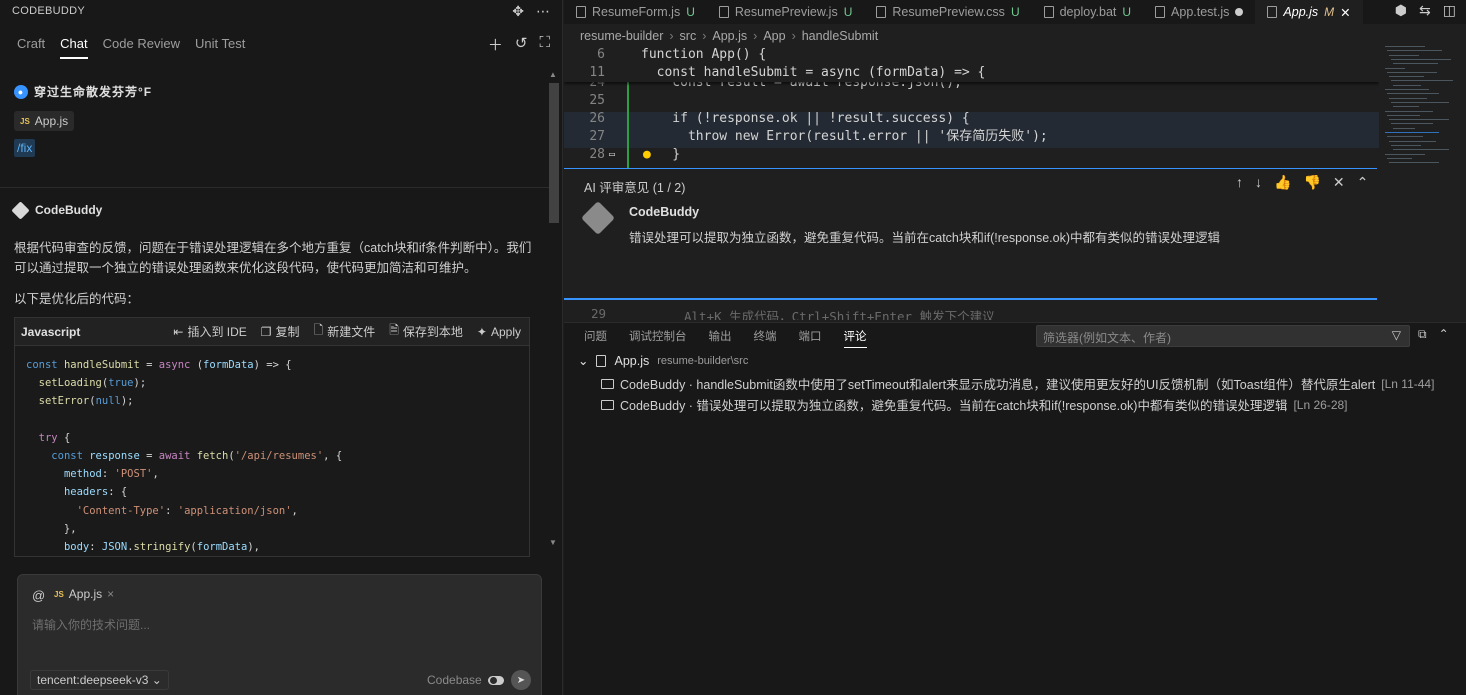 The height and width of the screenshot is (695, 1466). I want to click on tab-unit-test: Unit Test, so click(220, 47).